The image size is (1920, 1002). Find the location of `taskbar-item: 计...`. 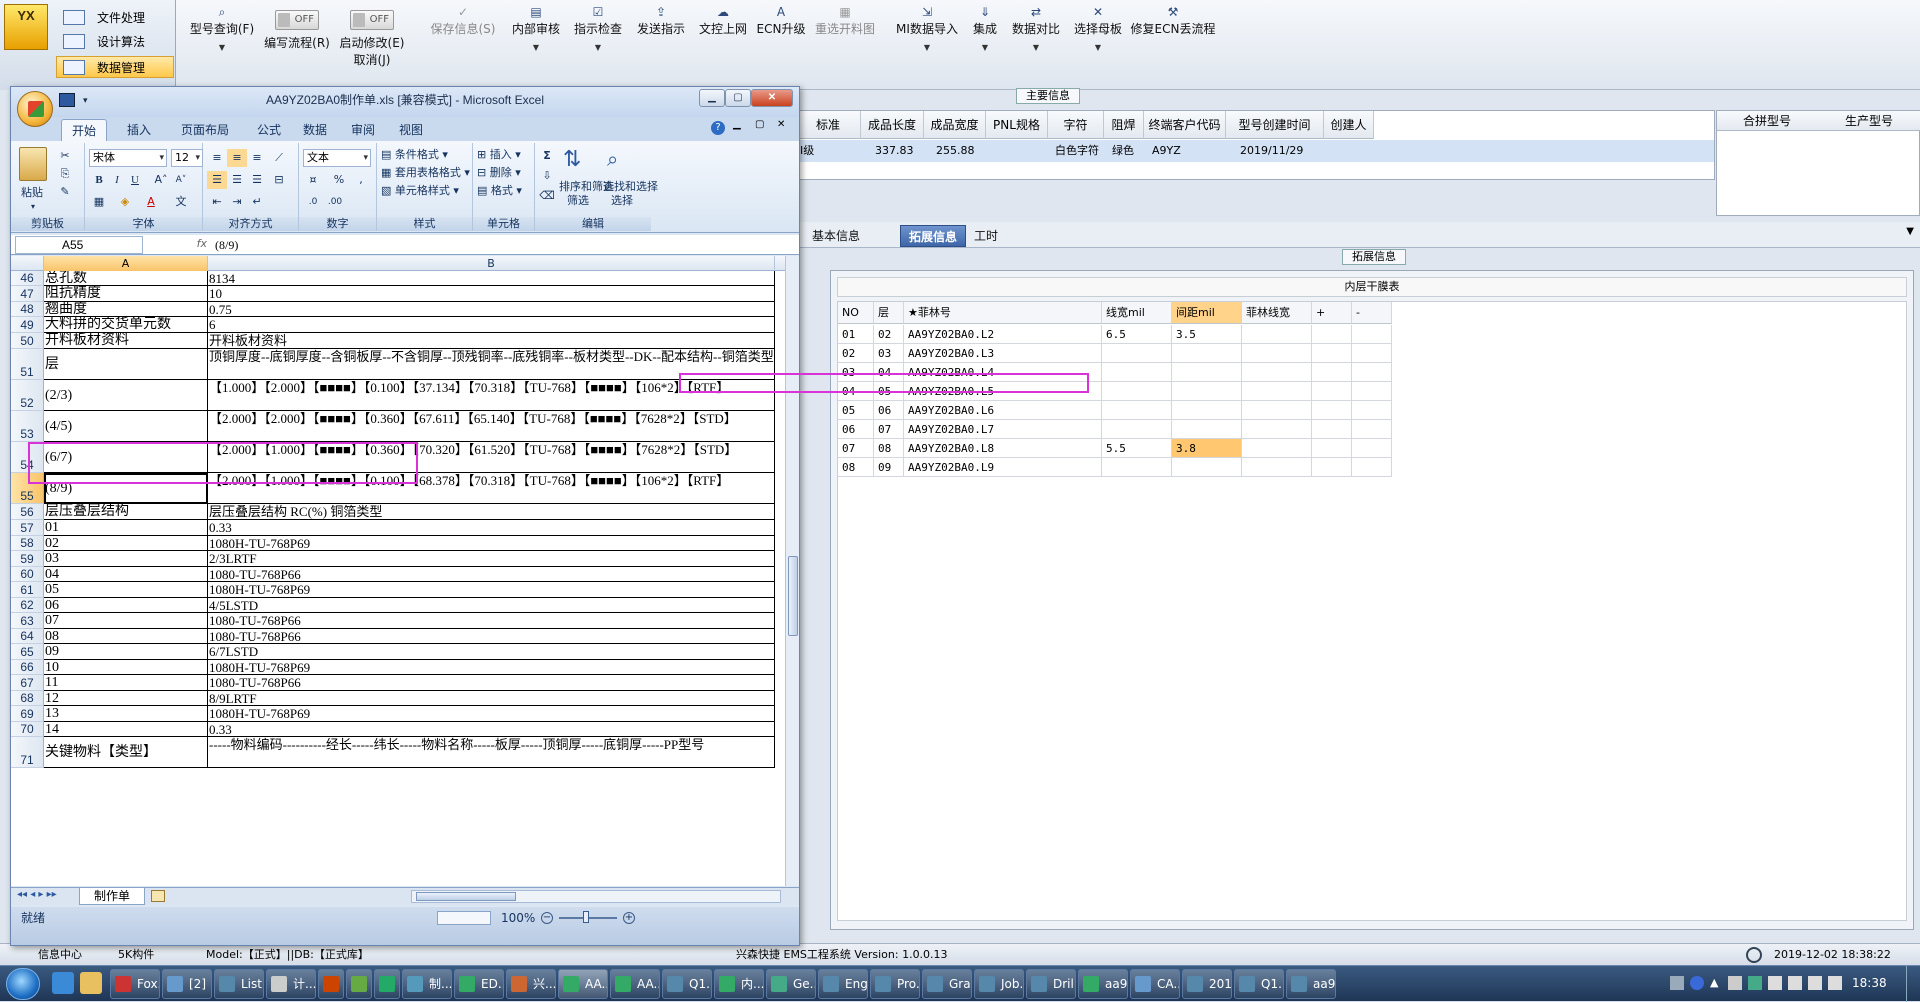

taskbar-item: 计... is located at coordinates (291, 984).